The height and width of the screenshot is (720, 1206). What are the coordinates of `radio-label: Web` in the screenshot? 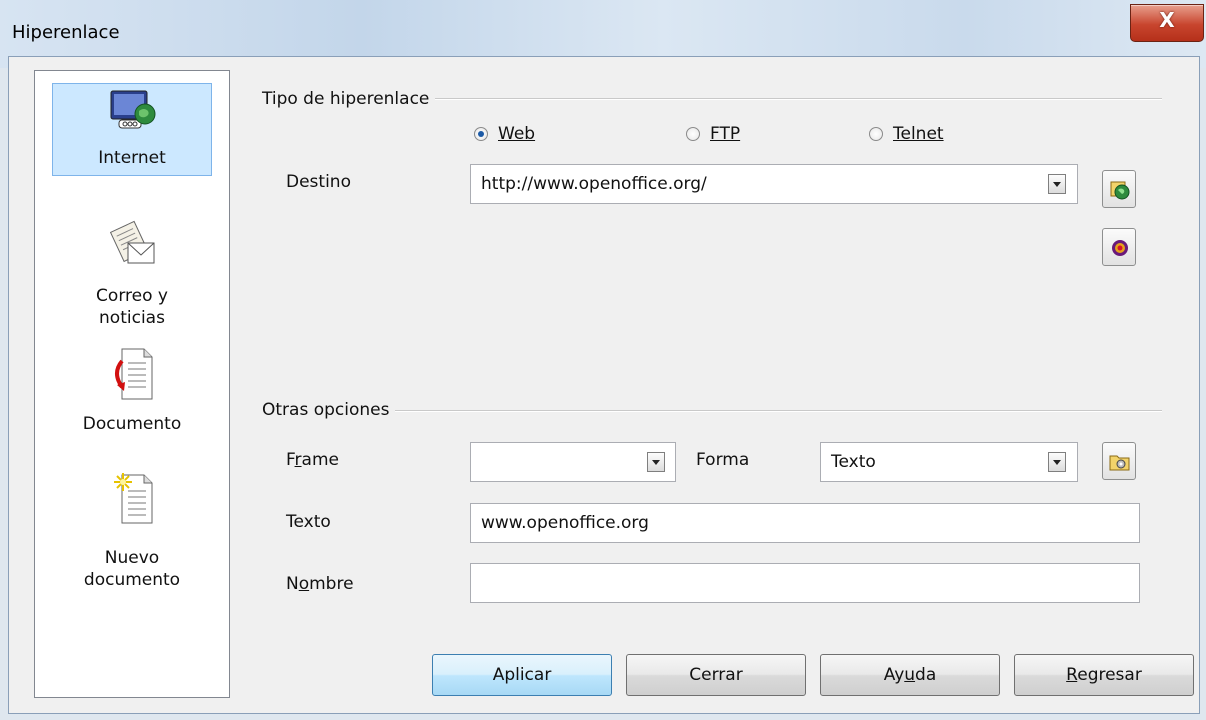 It's located at (517, 134).